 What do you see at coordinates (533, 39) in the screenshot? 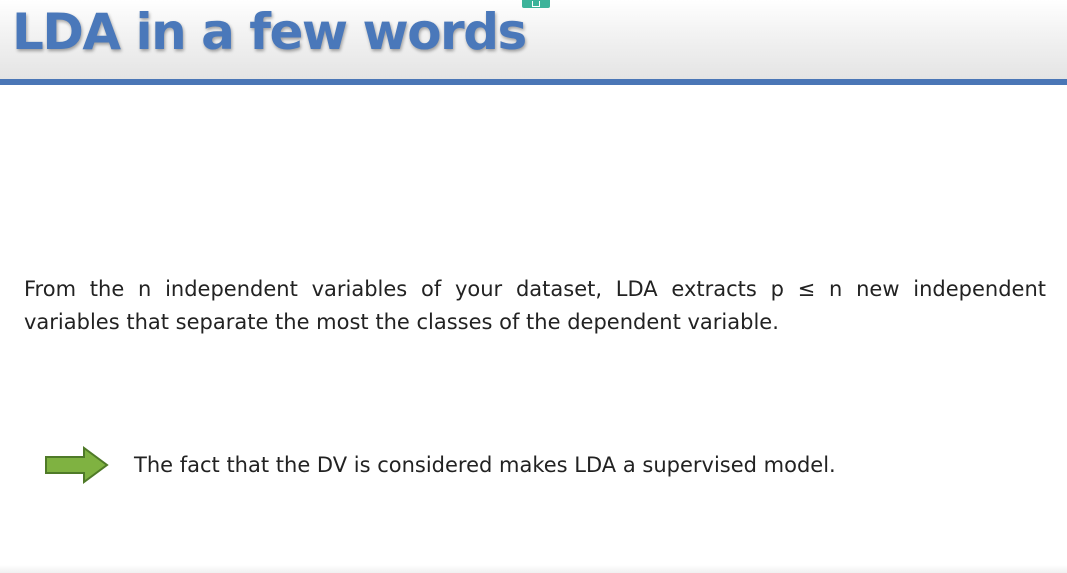
I see `slide-header: LDA in a few words` at bounding box center [533, 39].